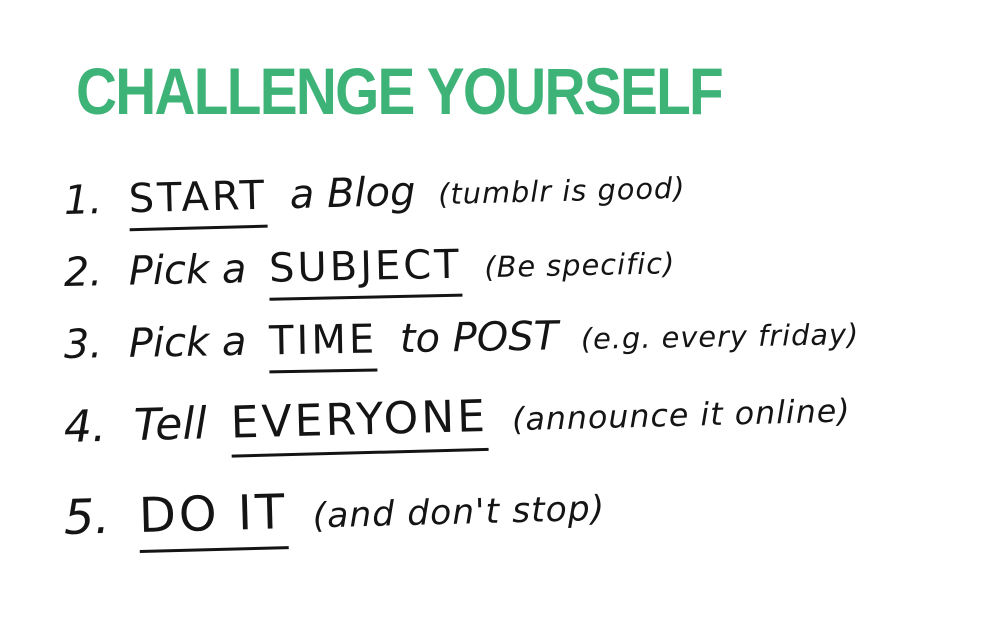  I want to click on list-item-4: 4. Tell EVERYONE (announce it online), so click(457, 421).